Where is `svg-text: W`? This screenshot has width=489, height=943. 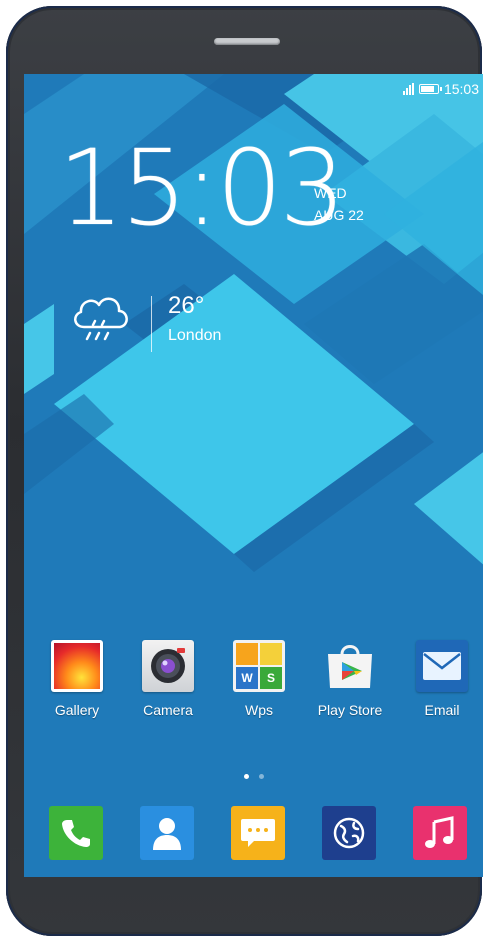 svg-text: W is located at coordinates (247, 678).